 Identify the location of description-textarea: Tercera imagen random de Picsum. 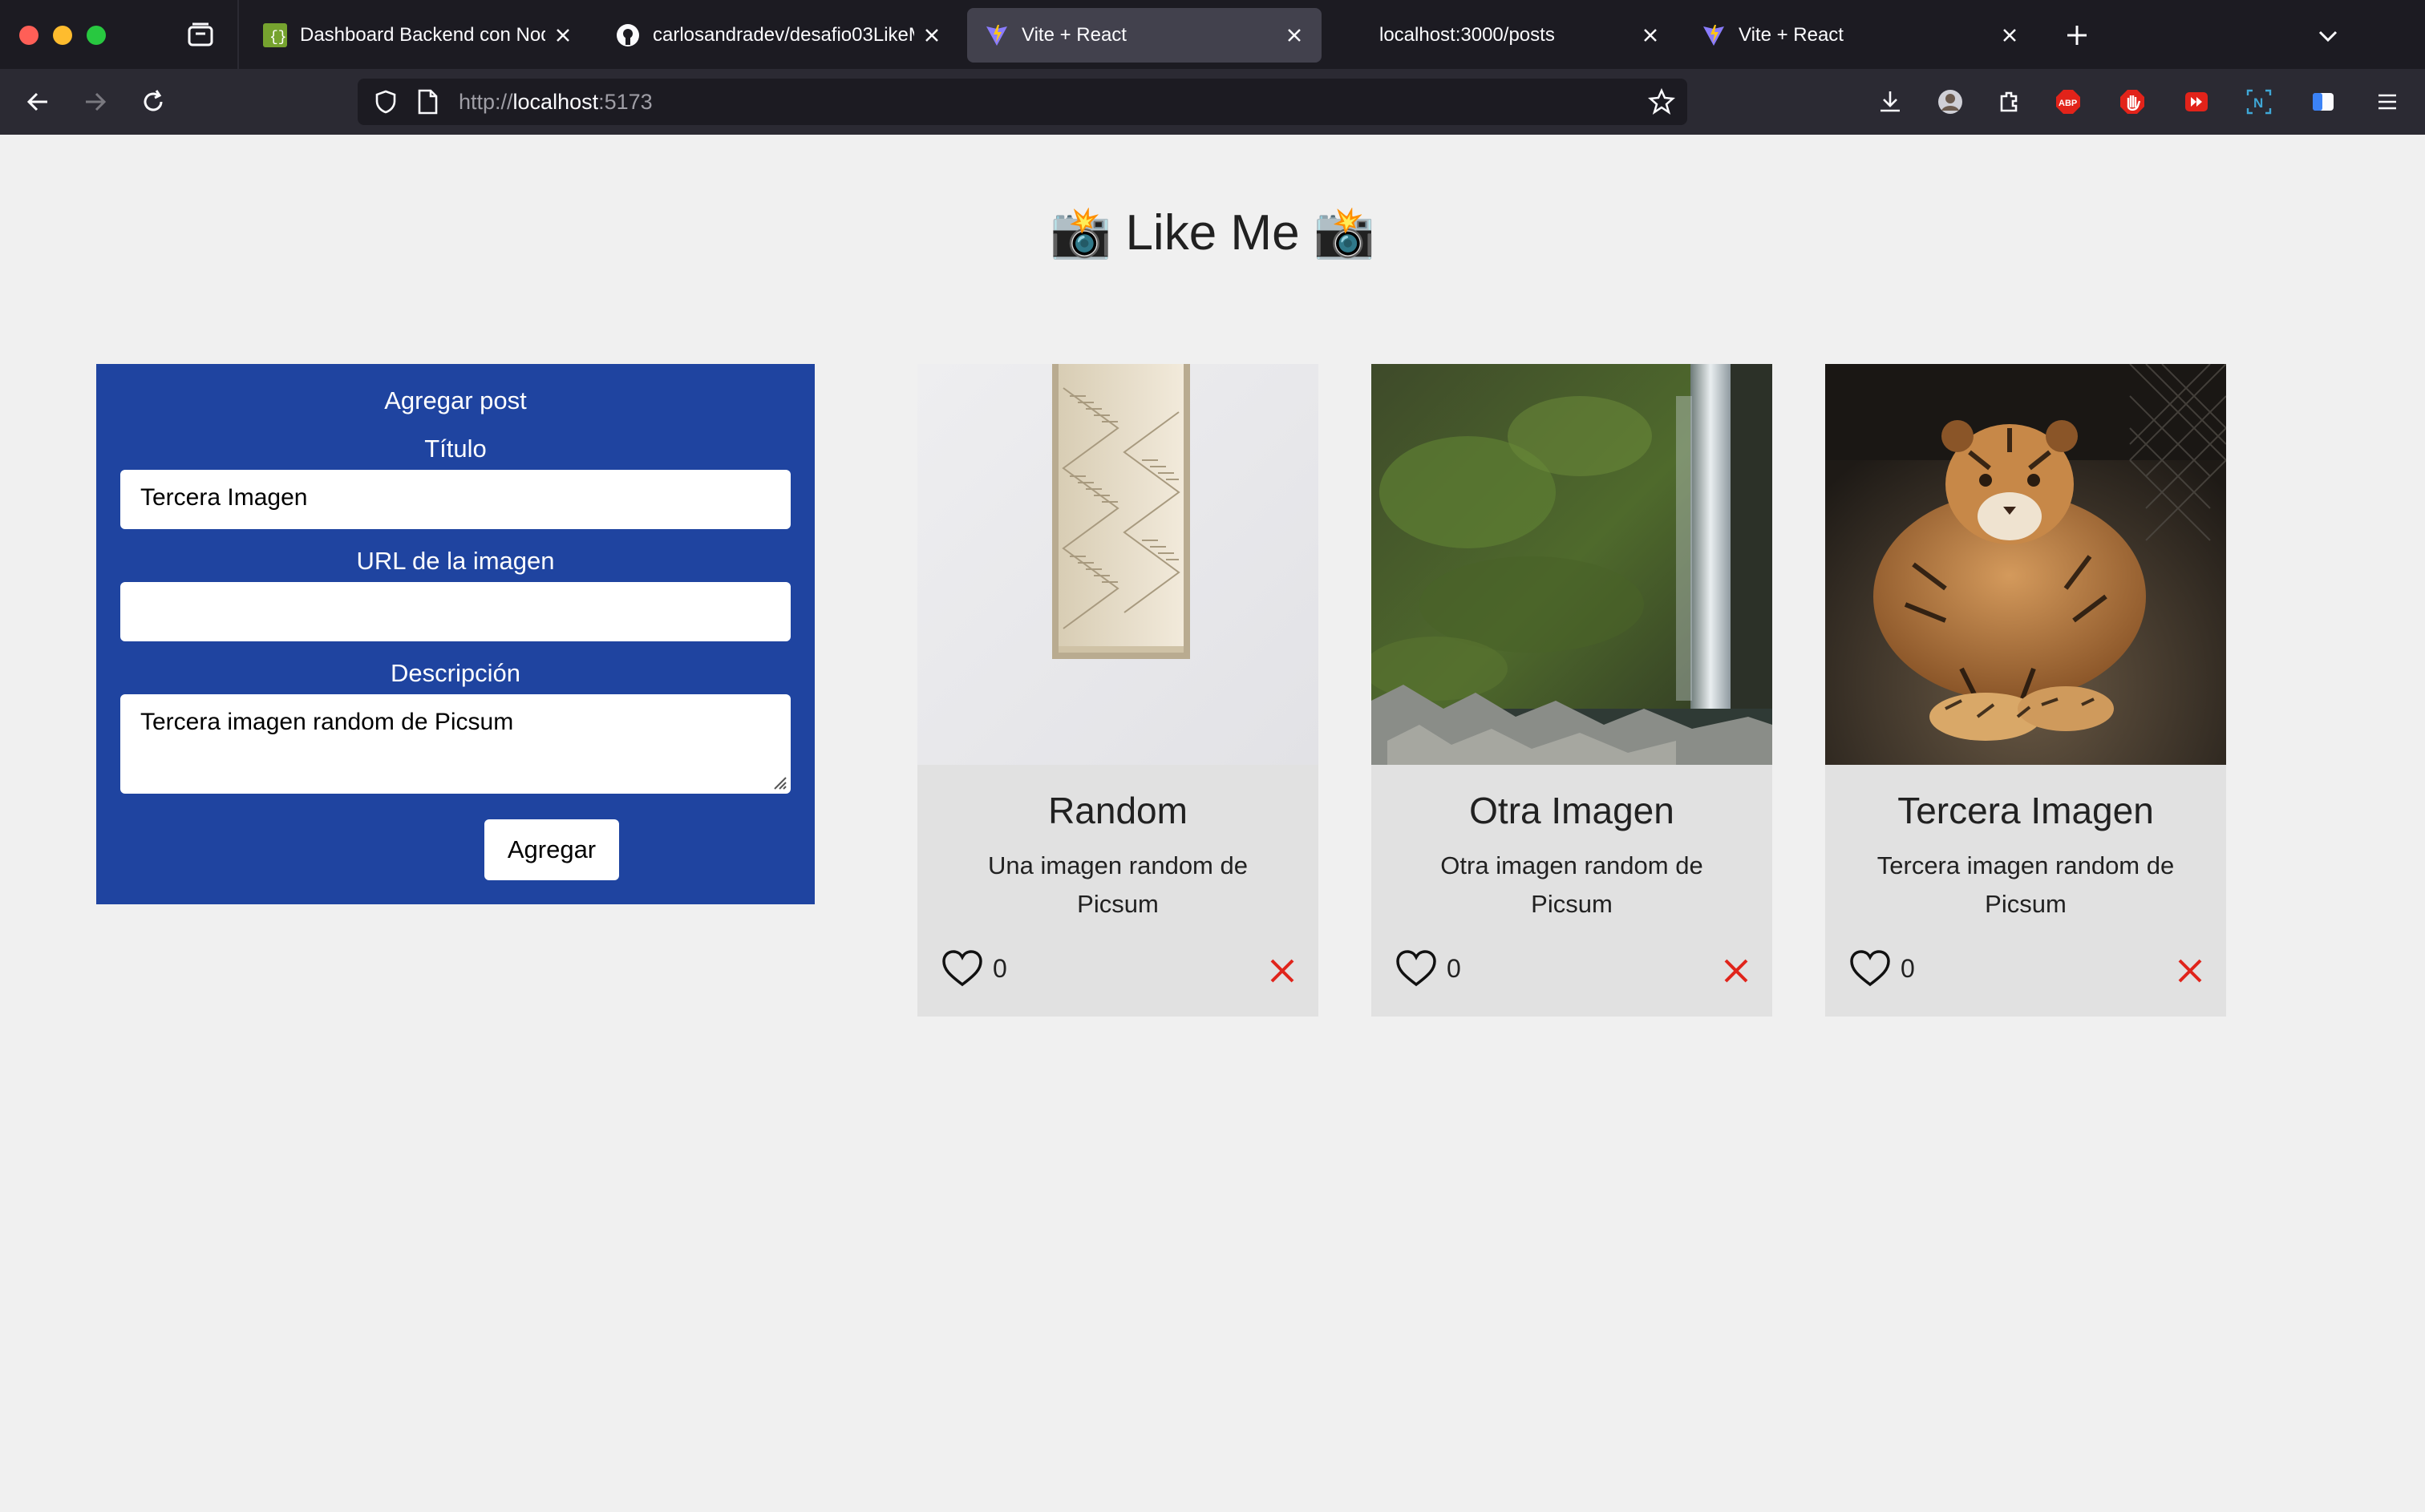
(455, 744).